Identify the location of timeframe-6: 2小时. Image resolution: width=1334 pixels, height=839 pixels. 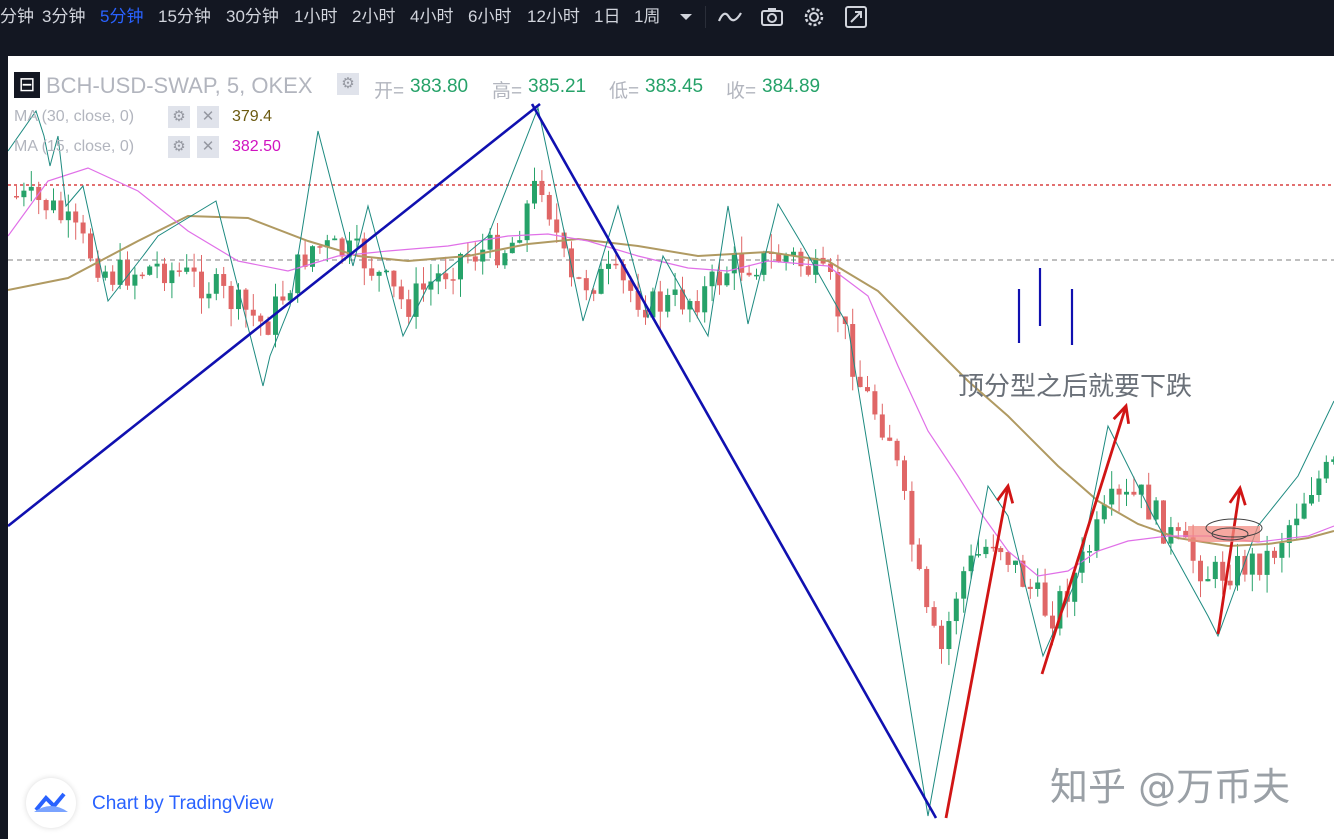
(373, 17).